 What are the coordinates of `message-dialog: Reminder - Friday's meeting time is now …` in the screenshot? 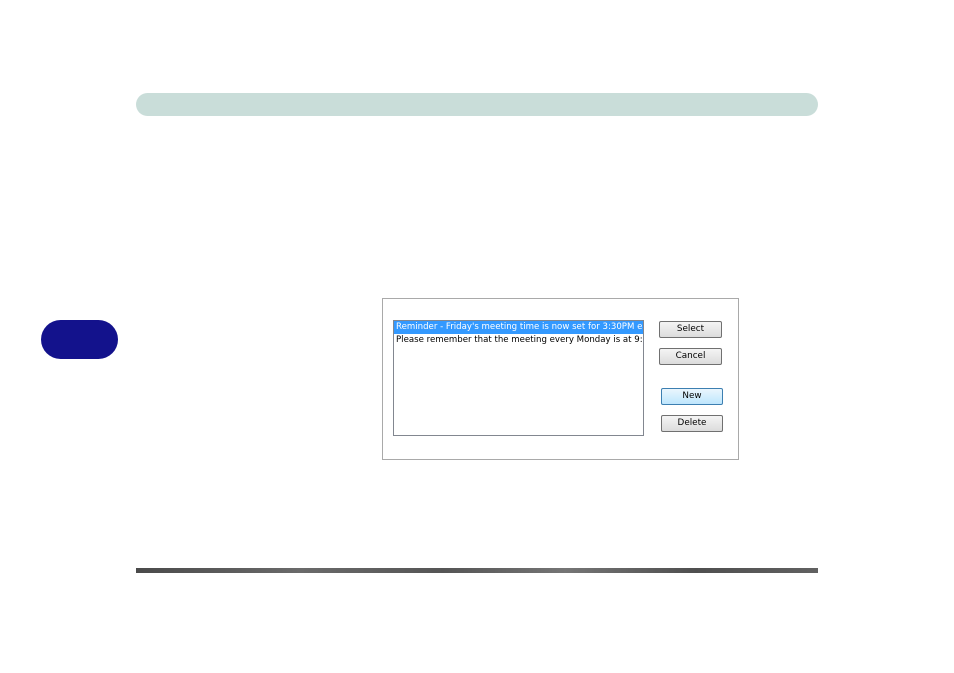 It's located at (560, 379).